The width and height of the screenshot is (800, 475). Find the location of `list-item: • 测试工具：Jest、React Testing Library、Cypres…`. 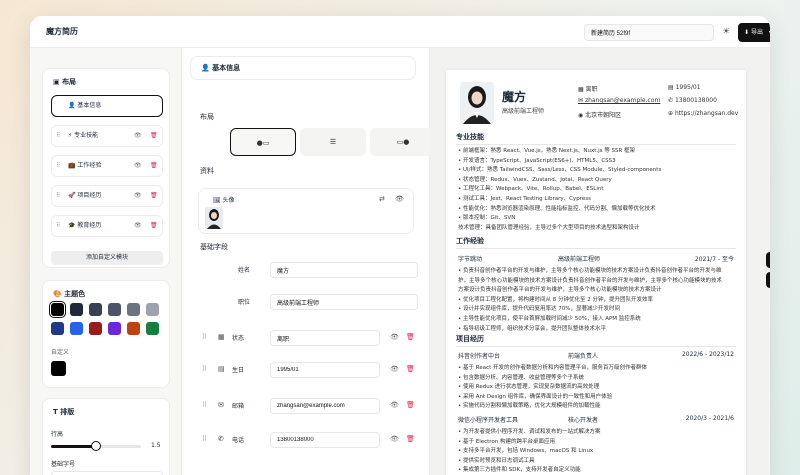

list-item: • 测试工具：Jest、React Testing Library、Cypres… is located at coordinates (524, 199).